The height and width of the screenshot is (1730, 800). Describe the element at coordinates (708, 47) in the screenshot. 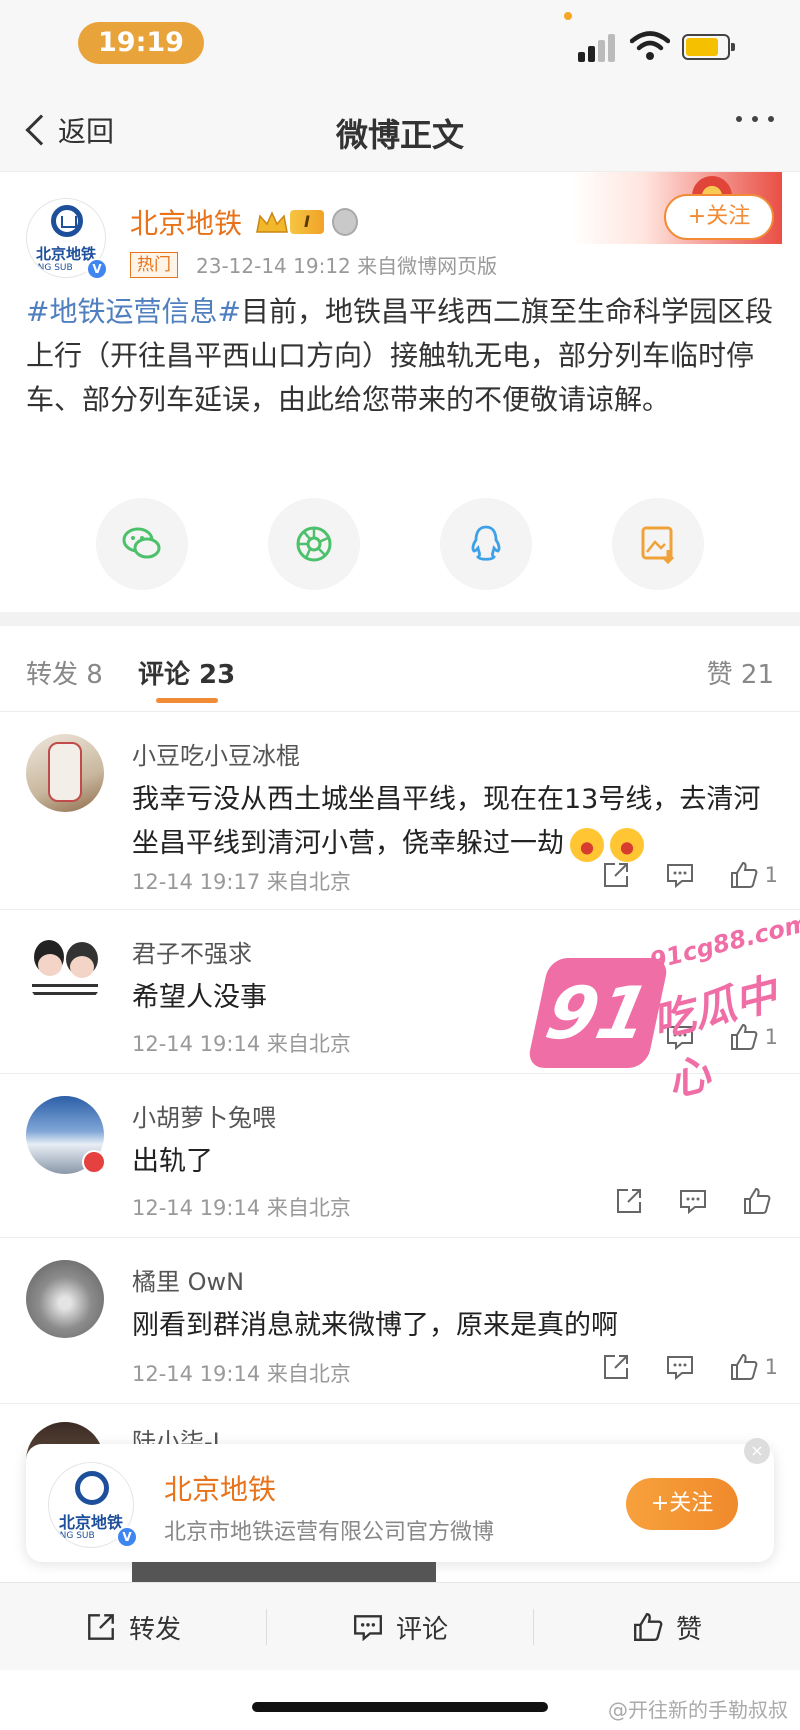

I see `battery-icon` at that location.